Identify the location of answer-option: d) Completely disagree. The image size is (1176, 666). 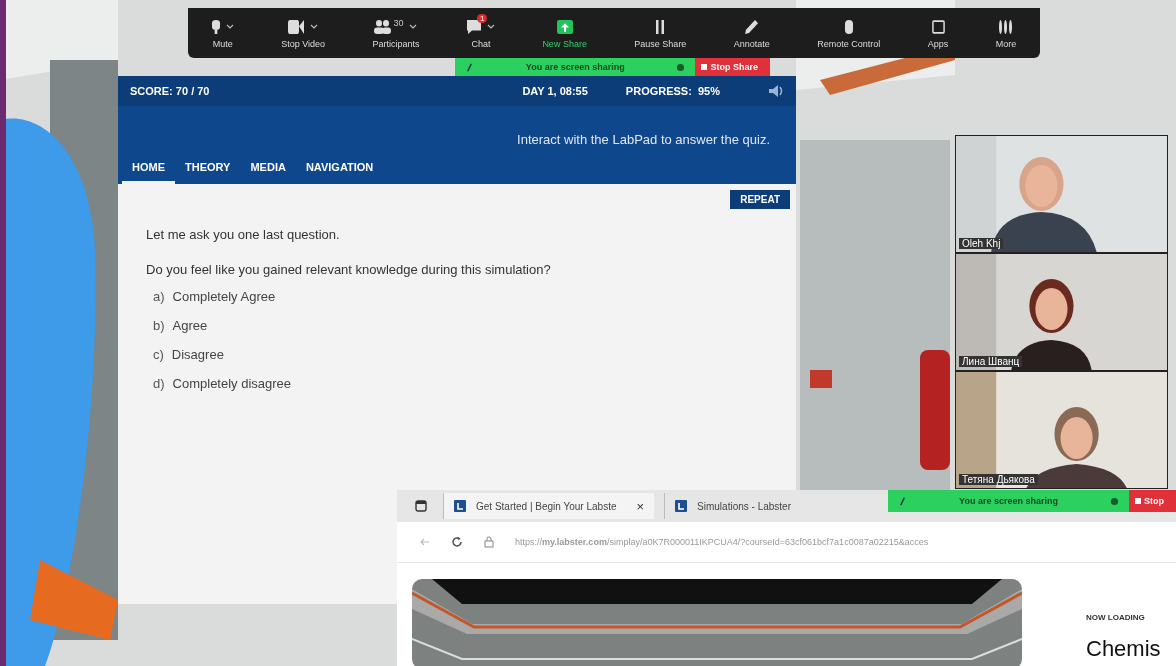
(471, 383).